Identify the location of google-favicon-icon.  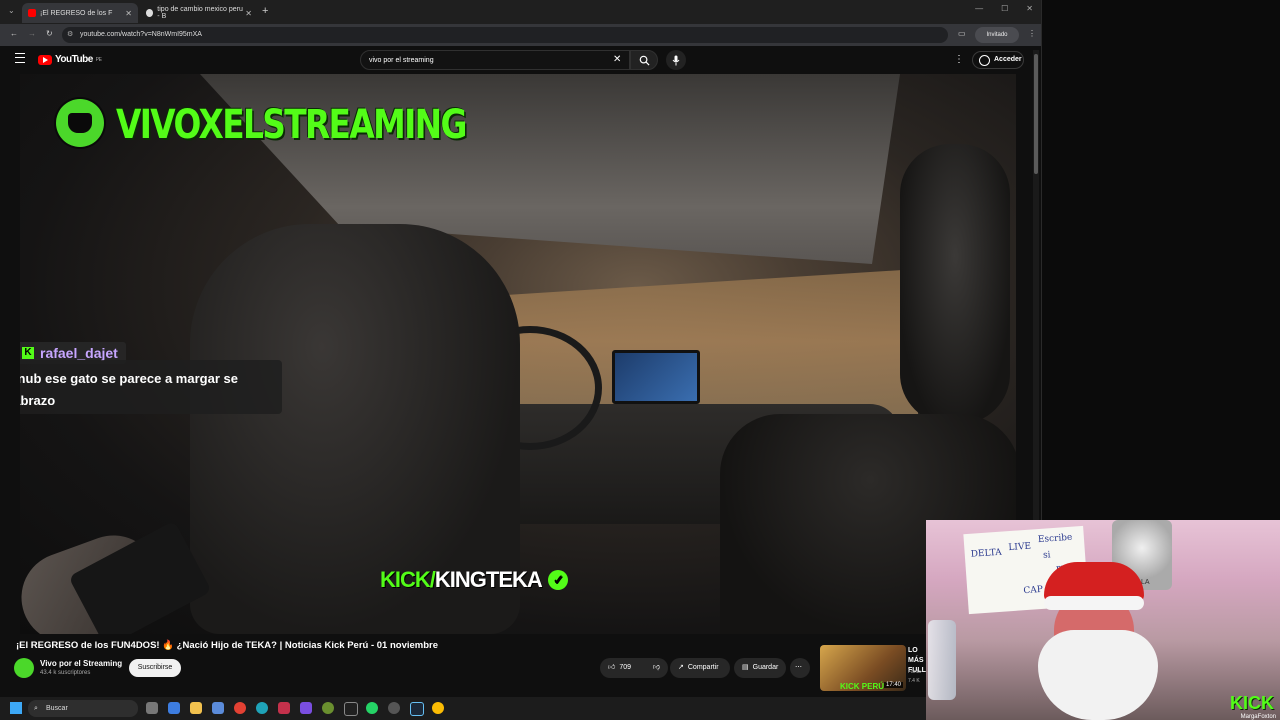
(150, 13).